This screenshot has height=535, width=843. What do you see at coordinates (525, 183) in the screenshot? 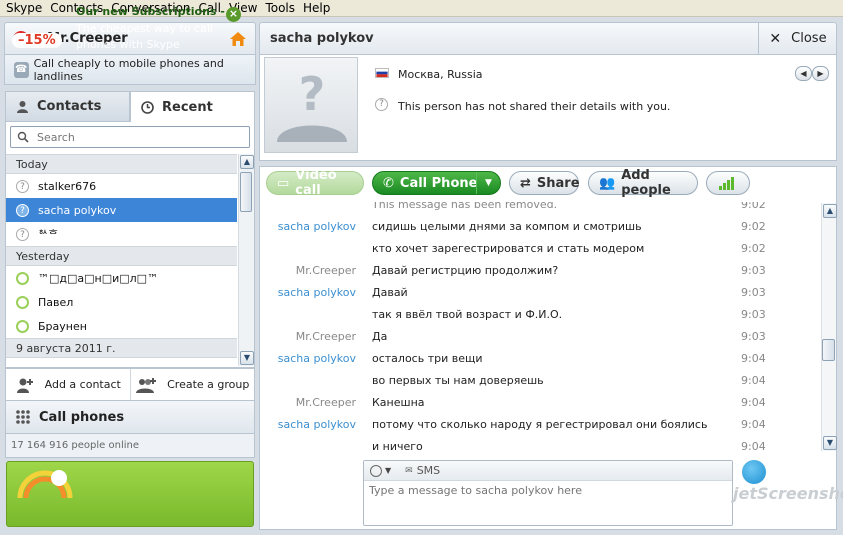
I see `share-icon: ⇄` at bounding box center [525, 183].